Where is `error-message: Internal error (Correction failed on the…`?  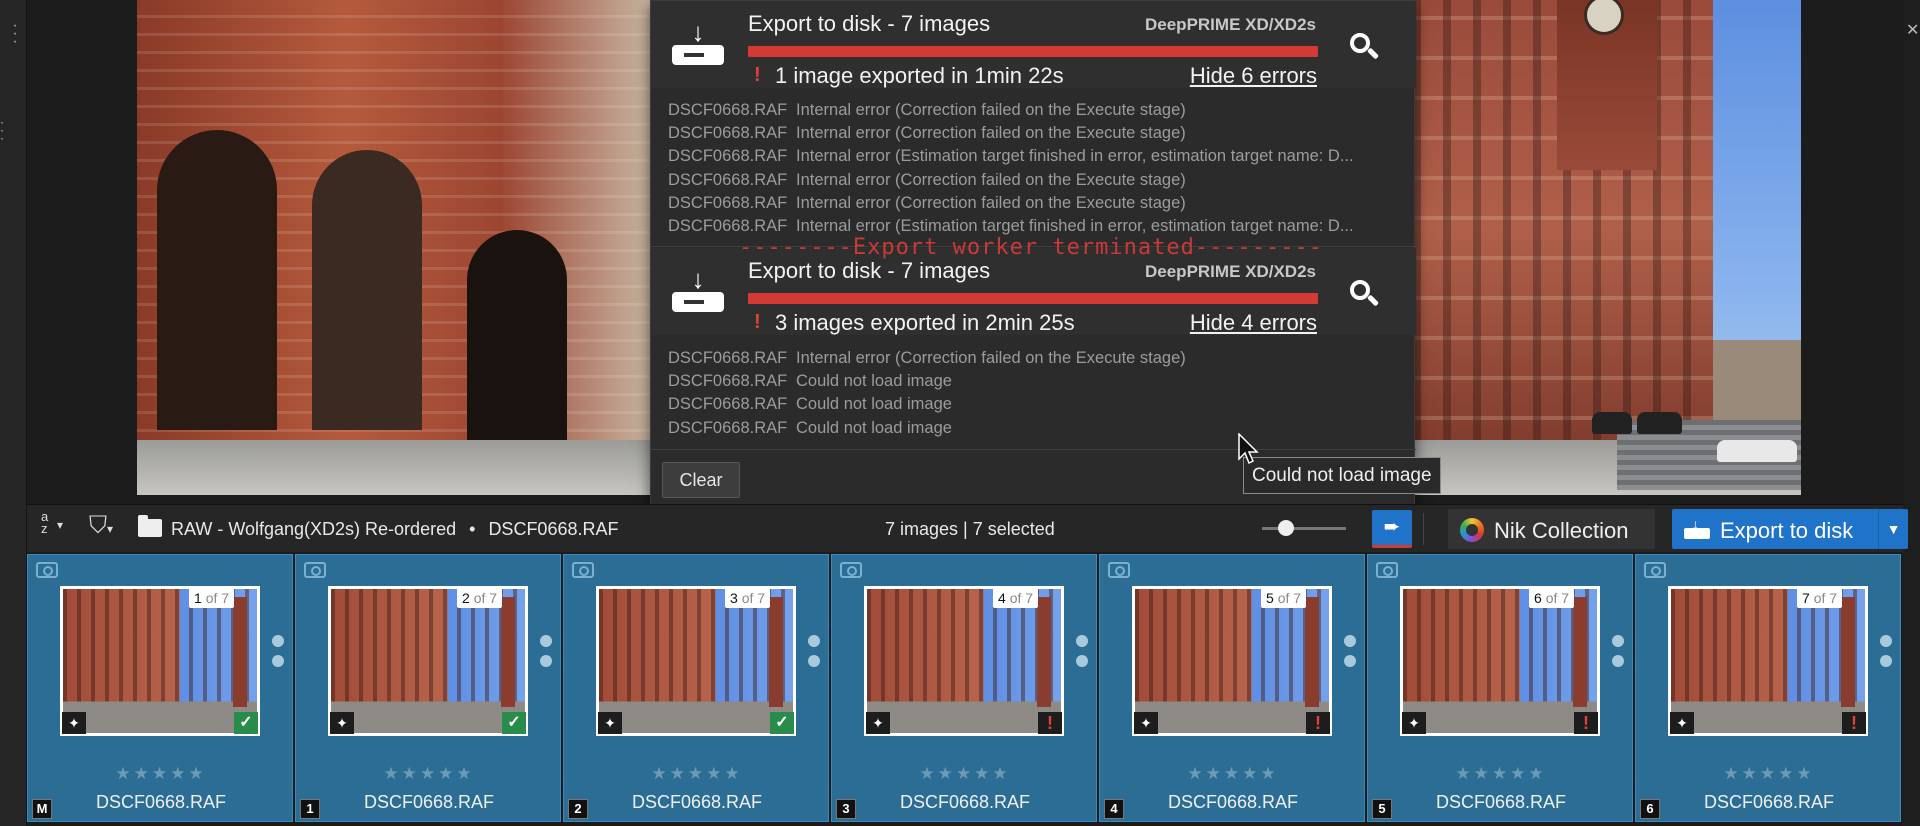
error-message: Internal error (Correction failed on the… is located at coordinates (991, 179).